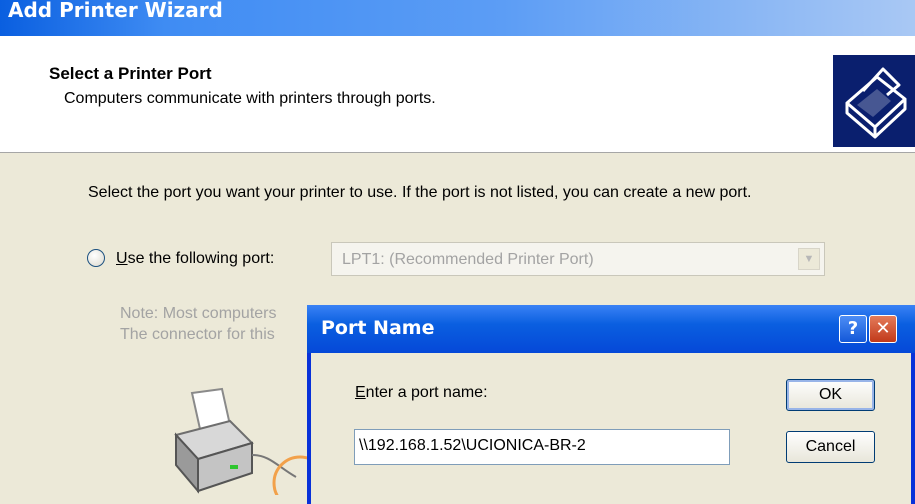 Image resolution: width=915 pixels, height=504 pixels. Describe the element at coordinates (242, 441) in the screenshot. I see `printer-illustration-icon` at that location.